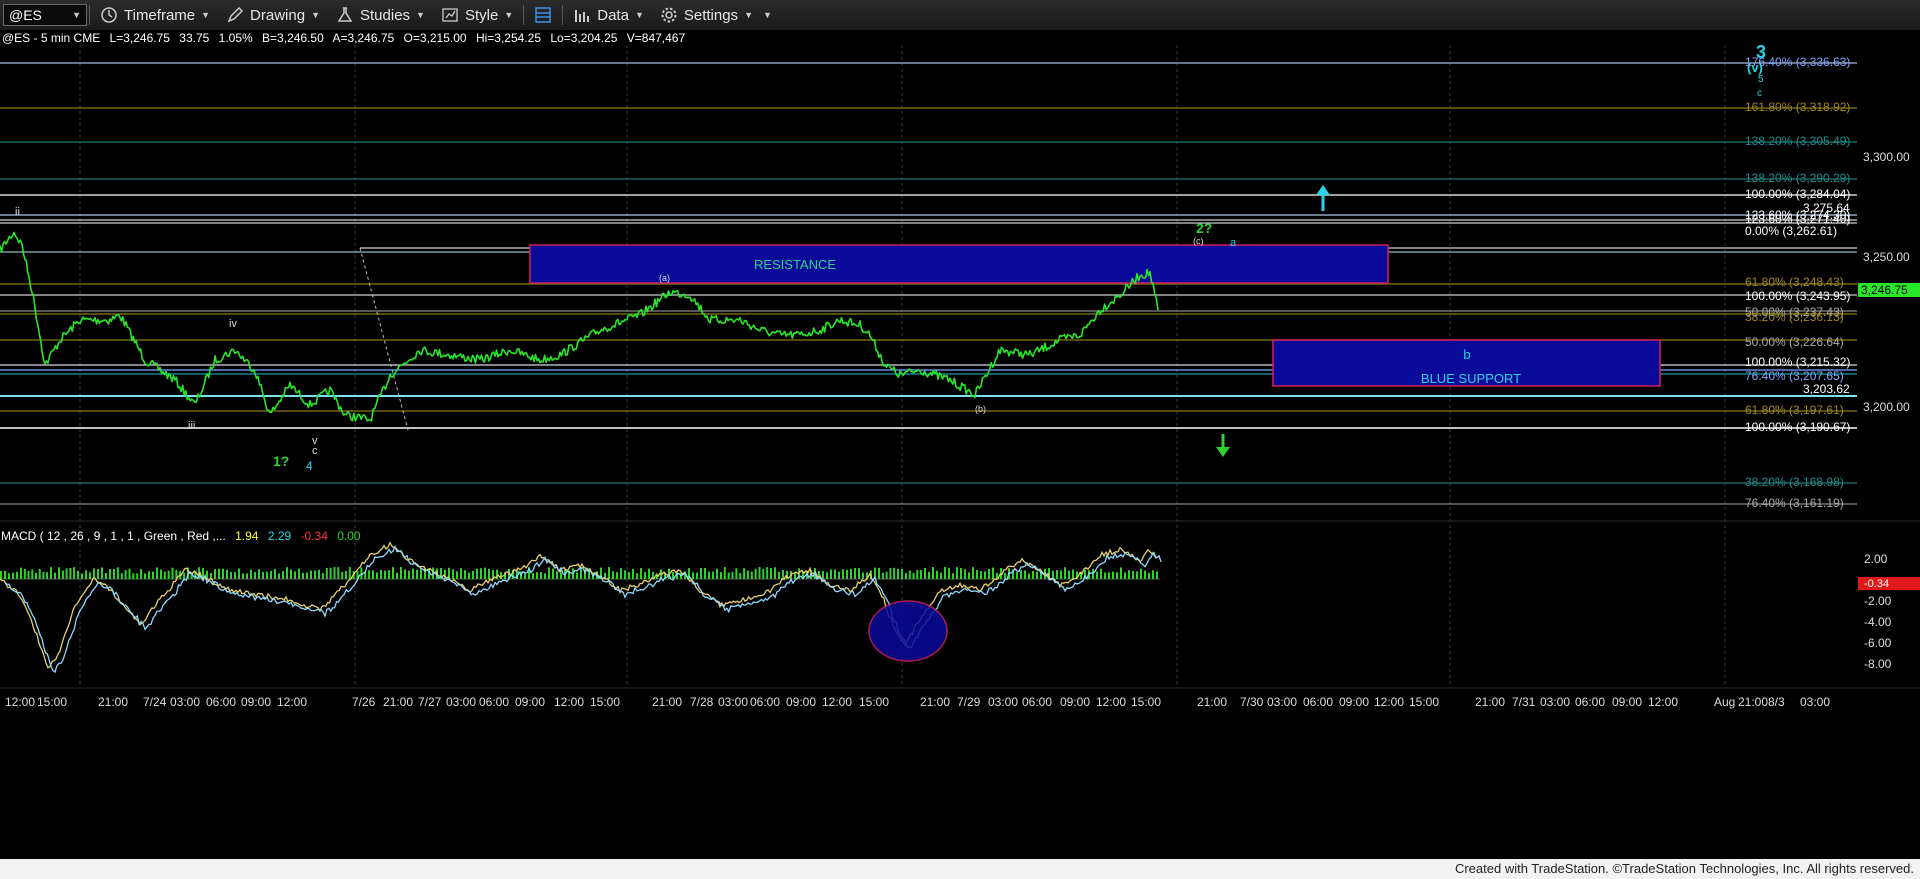  Describe the element at coordinates (1794, 317) in the screenshot. I see `fib-label: 38.20% (3,236.13)` at that location.